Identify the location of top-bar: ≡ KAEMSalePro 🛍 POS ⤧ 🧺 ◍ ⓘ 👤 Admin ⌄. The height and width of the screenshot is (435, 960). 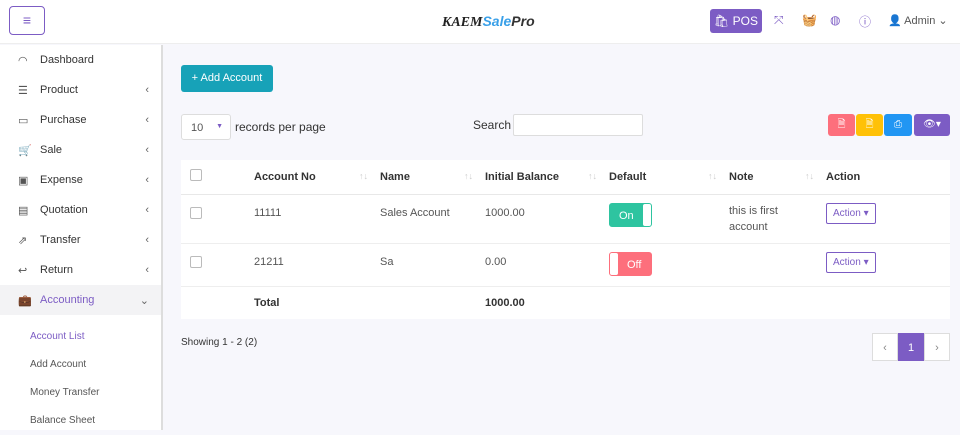
(480, 22).